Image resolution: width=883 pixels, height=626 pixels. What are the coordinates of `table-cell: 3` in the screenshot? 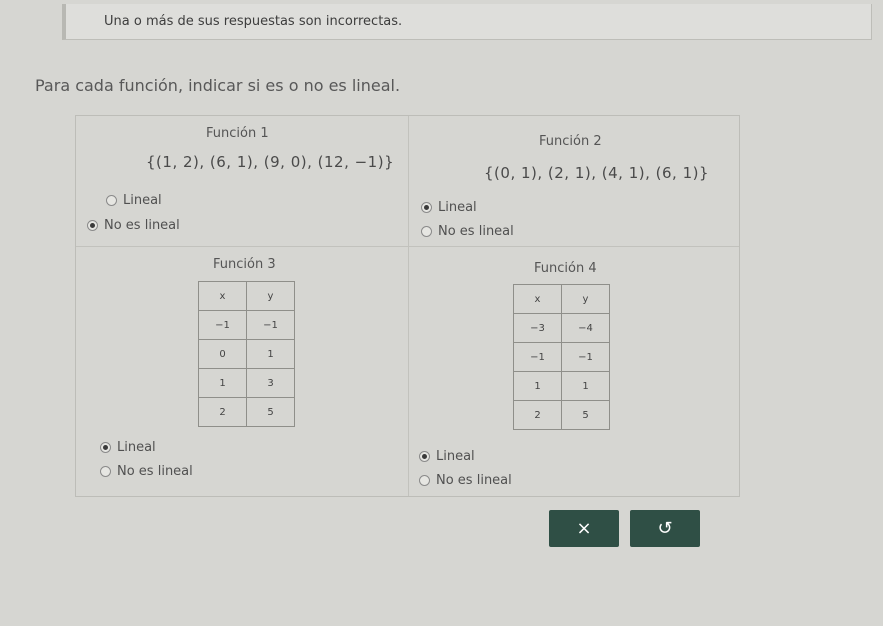 It's located at (270, 383).